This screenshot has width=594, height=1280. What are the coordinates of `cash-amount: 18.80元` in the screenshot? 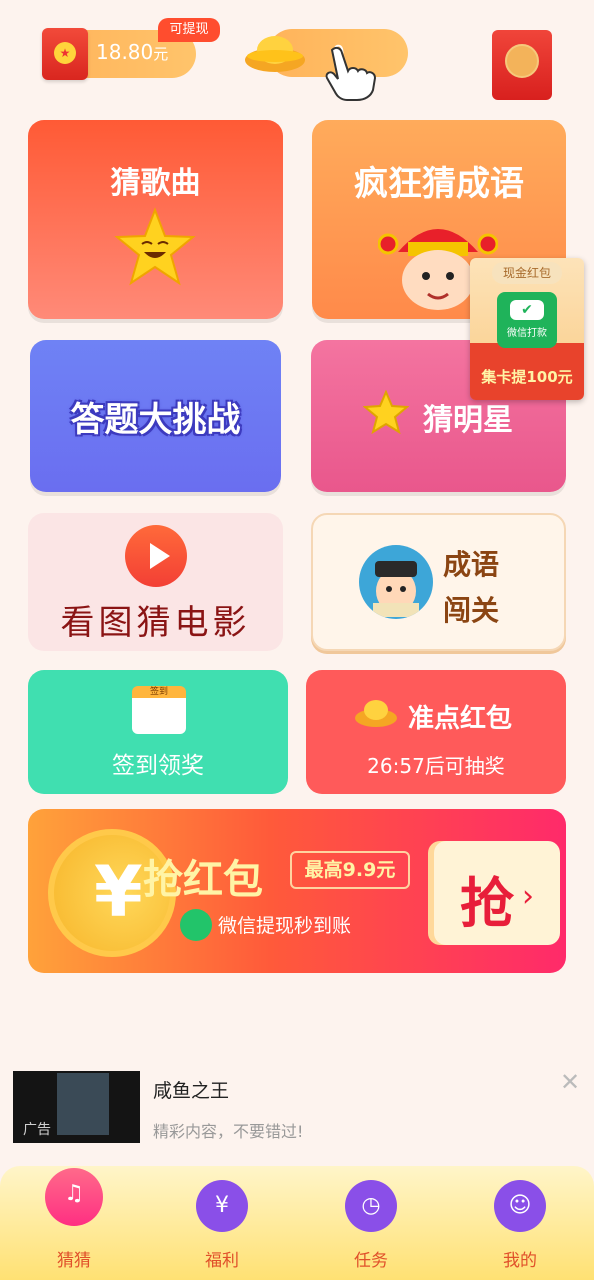 It's located at (132, 52).